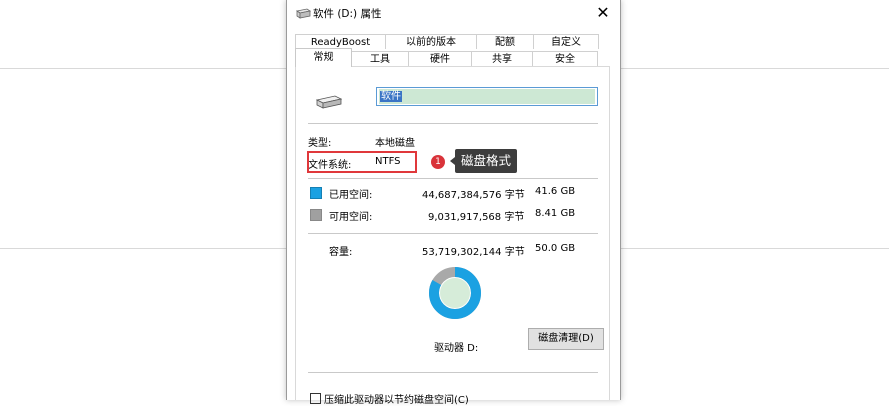 This screenshot has width=889, height=406. What do you see at coordinates (555, 213) in the screenshot?
I see `free-space-size: 8.41 GB` at bounding box center [555, 213].